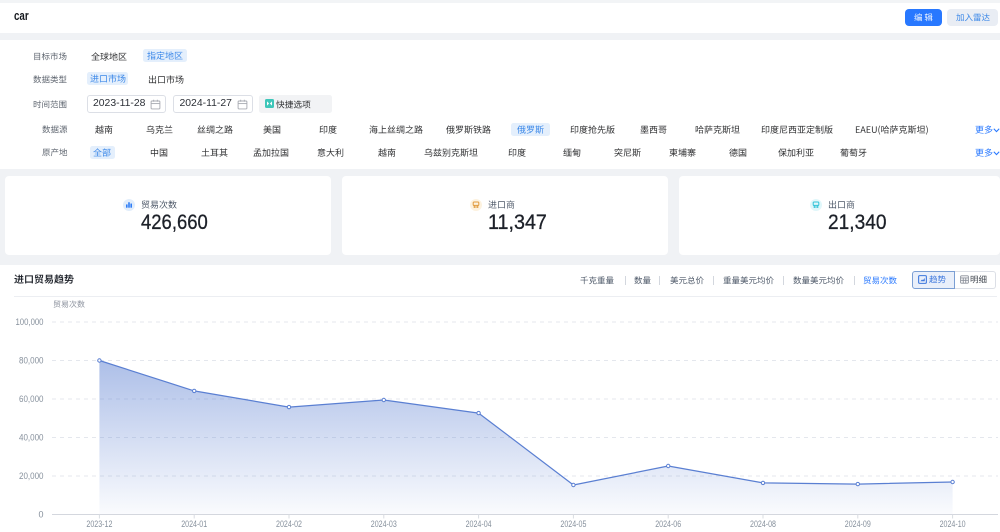  Describe the element at coordinates (194, 524) in the screenshot. I see `svg-text: 2024-01` at that location.